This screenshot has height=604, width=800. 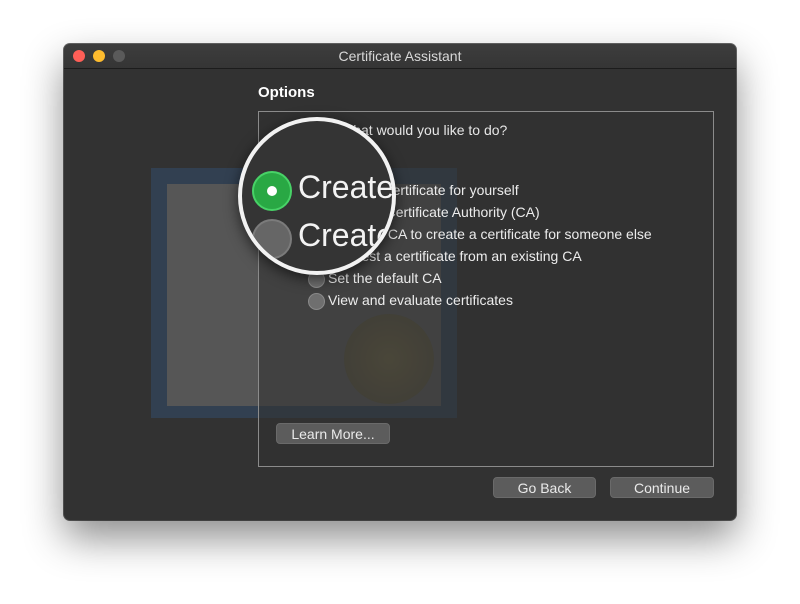 I want to click on continue-button: Continue, so click(x=662, y=487).